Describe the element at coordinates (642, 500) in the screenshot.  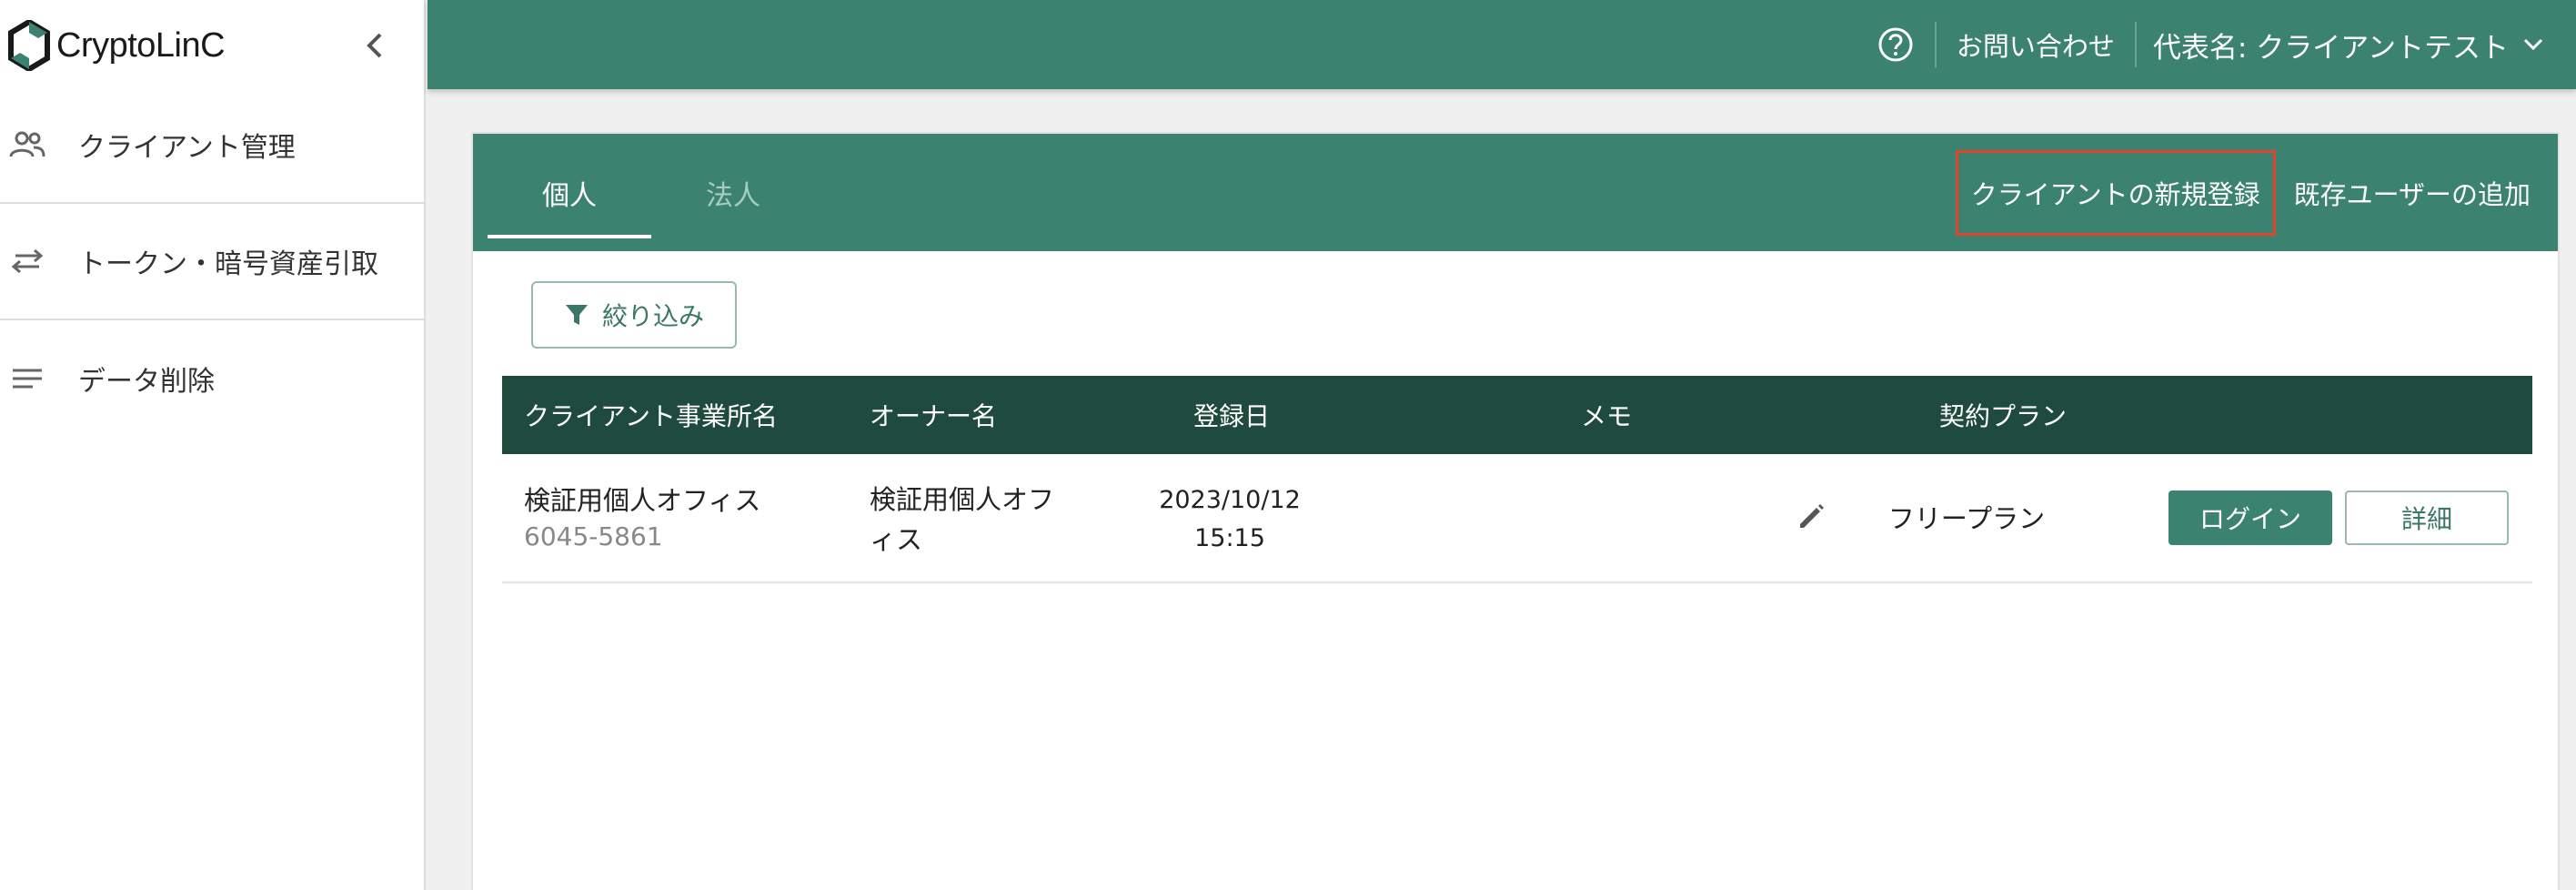
I see `office-name: 検証用個人オフィス` at that location.